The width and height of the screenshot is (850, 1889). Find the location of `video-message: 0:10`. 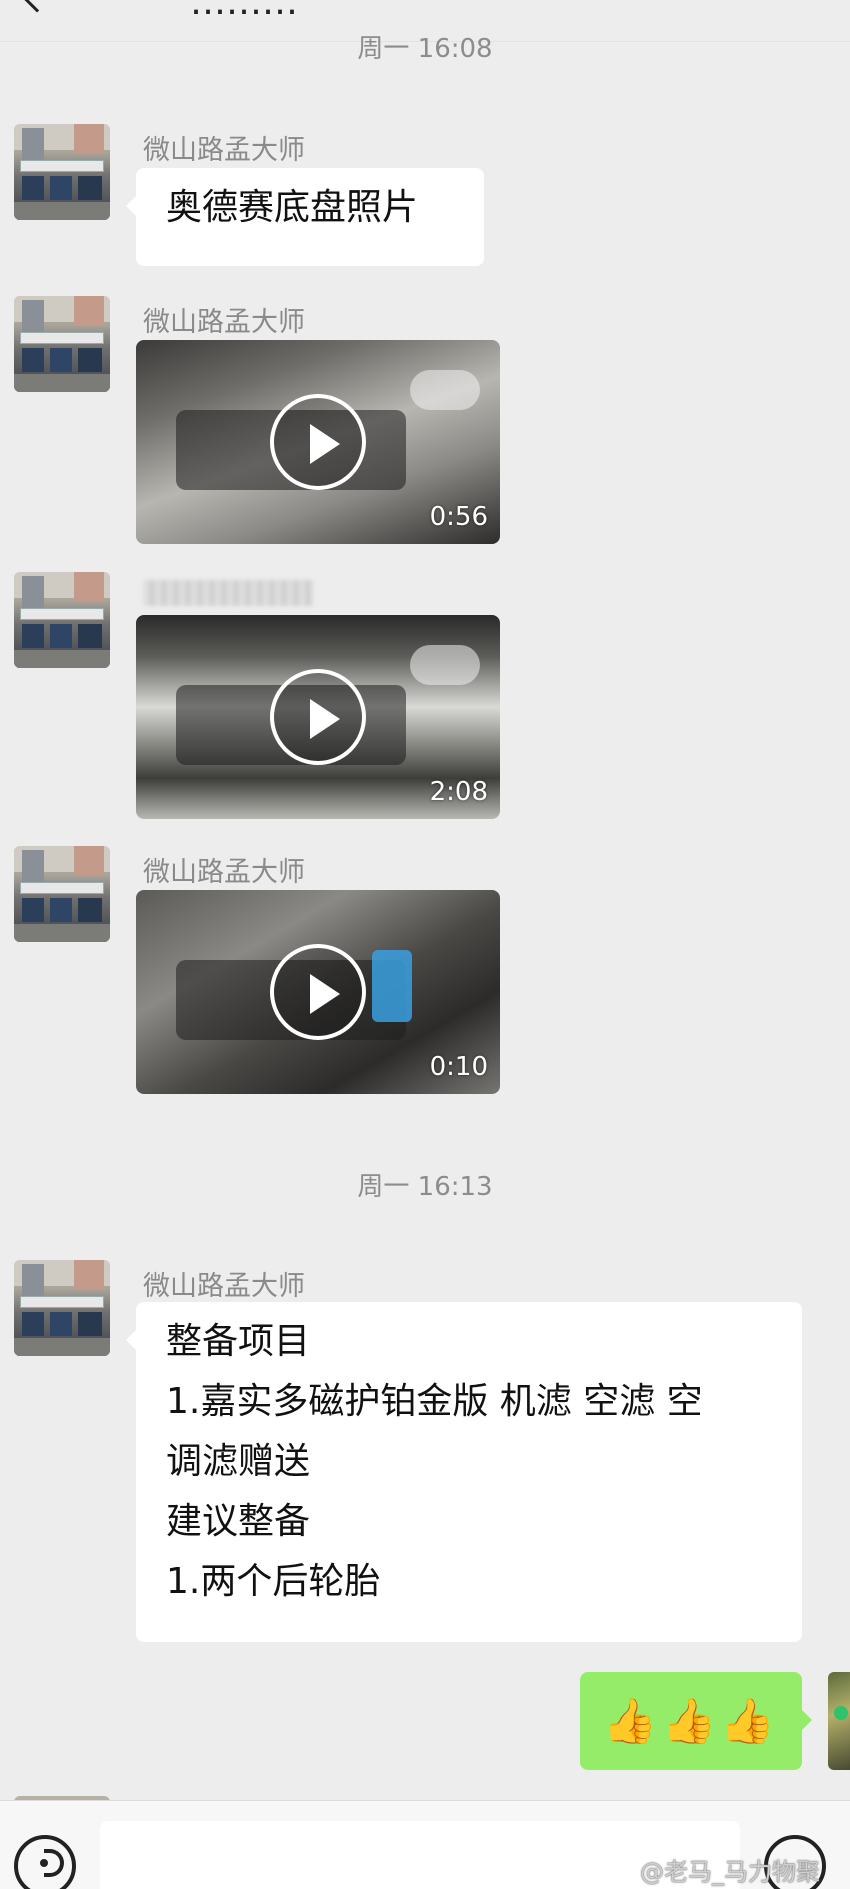

video-message: 0:10 is located at coordinates (318, 992).